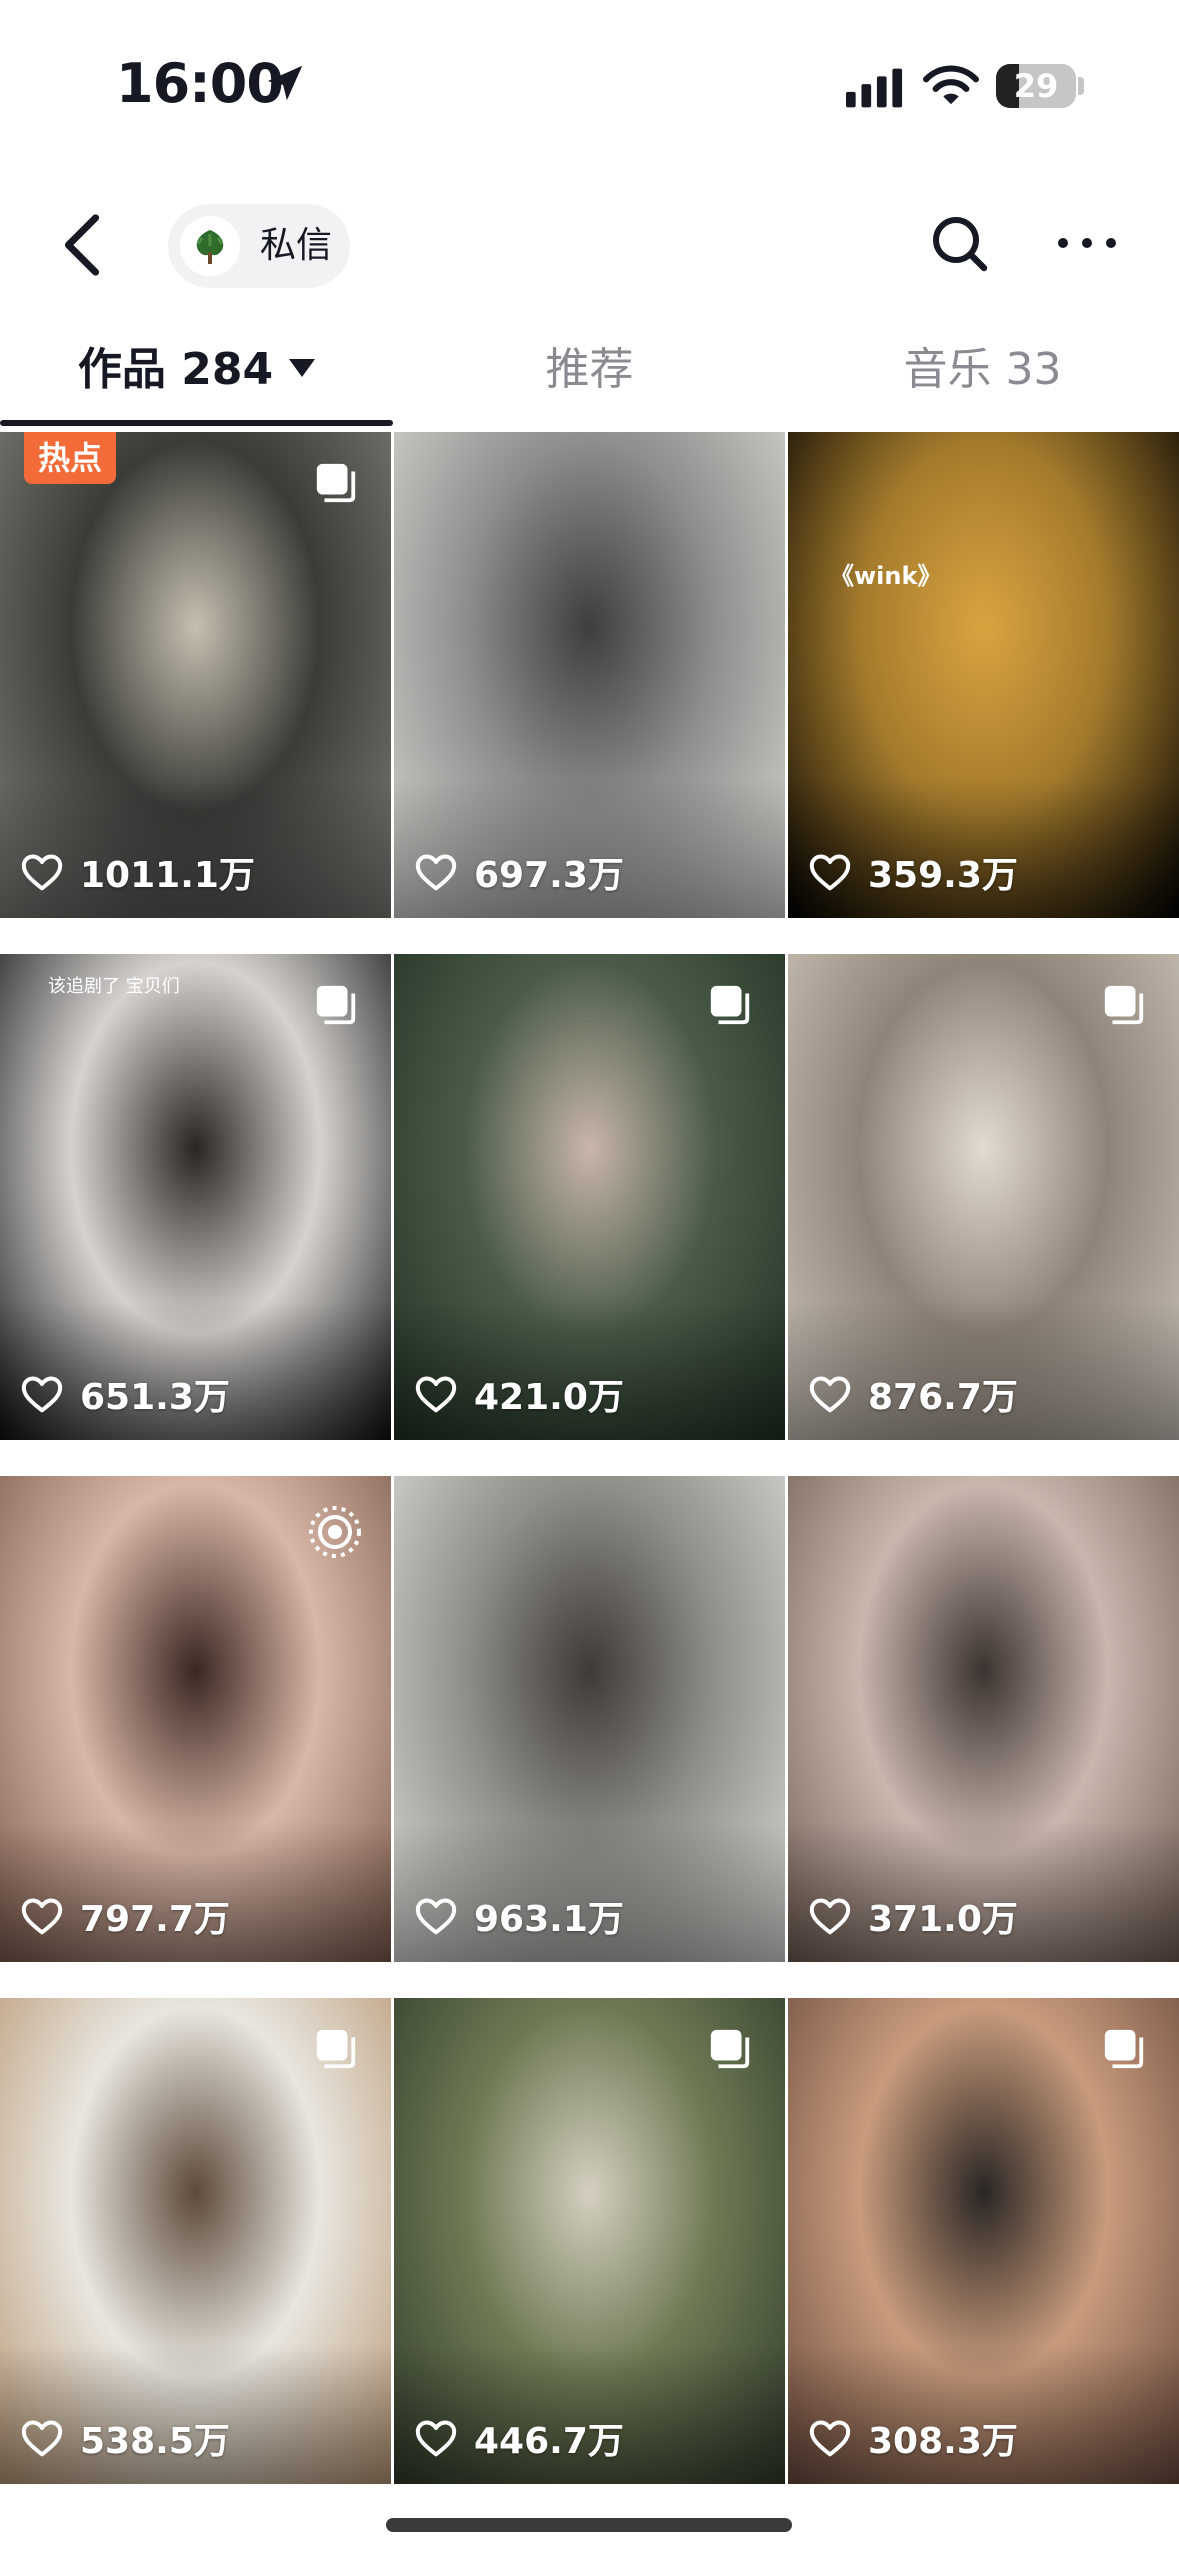 The image size is (1179, 2556). I want to click on tab-works-label: 作品 284, so click(175, 369).